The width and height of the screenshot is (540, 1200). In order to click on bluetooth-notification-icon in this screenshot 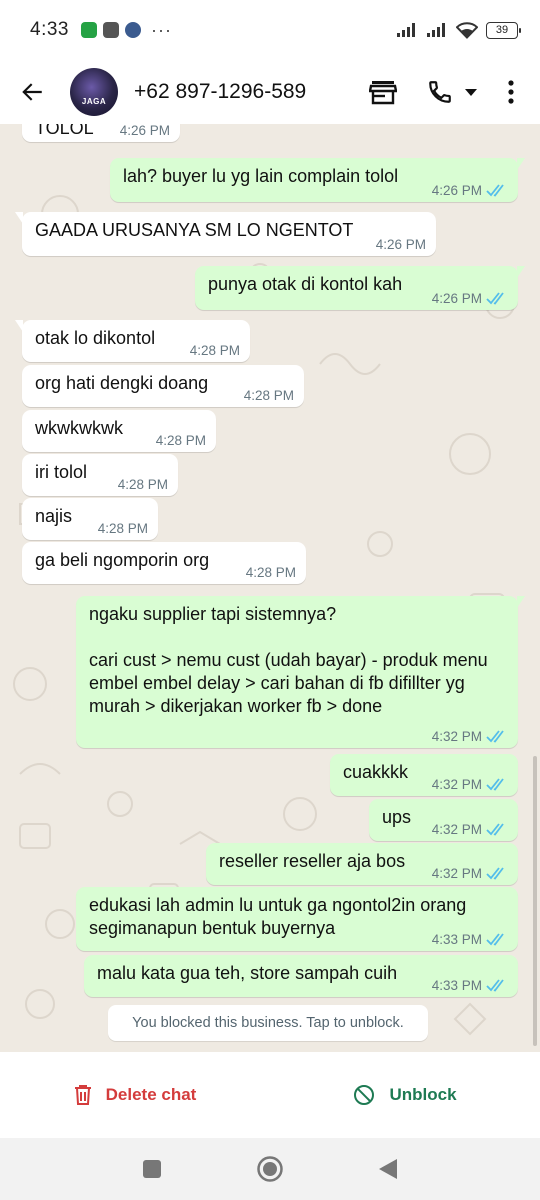, I will do `click(132, 30)`.